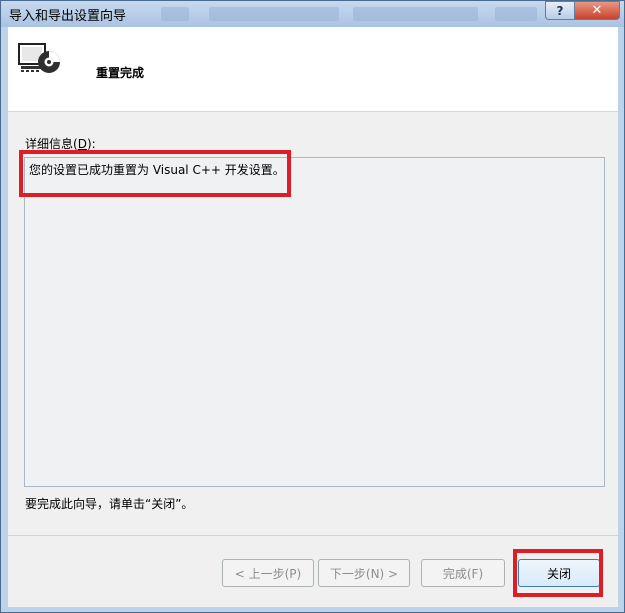  What do you see at coordinates (364, 573) in the screenshot?
I see `next-button: 下一步(N) >` at bounding box center [364, 573].